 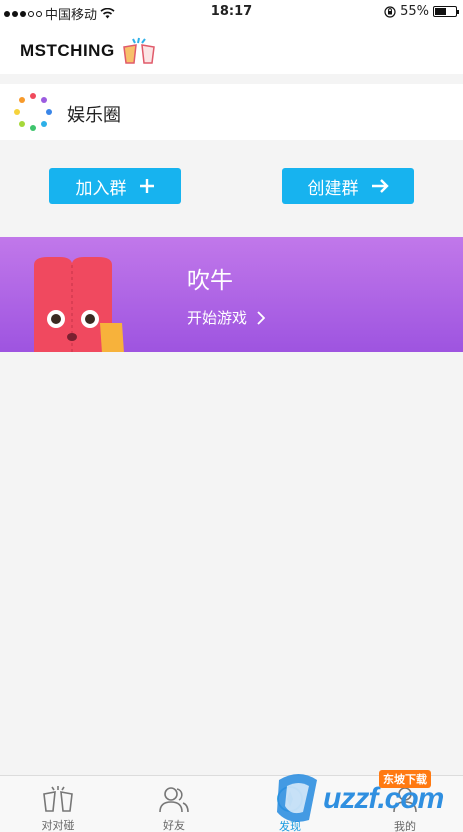 What do you see at coordinates (297, 798) in the screenshot?
I see `watermark-logo-icon` at bounding box center [297, 798].